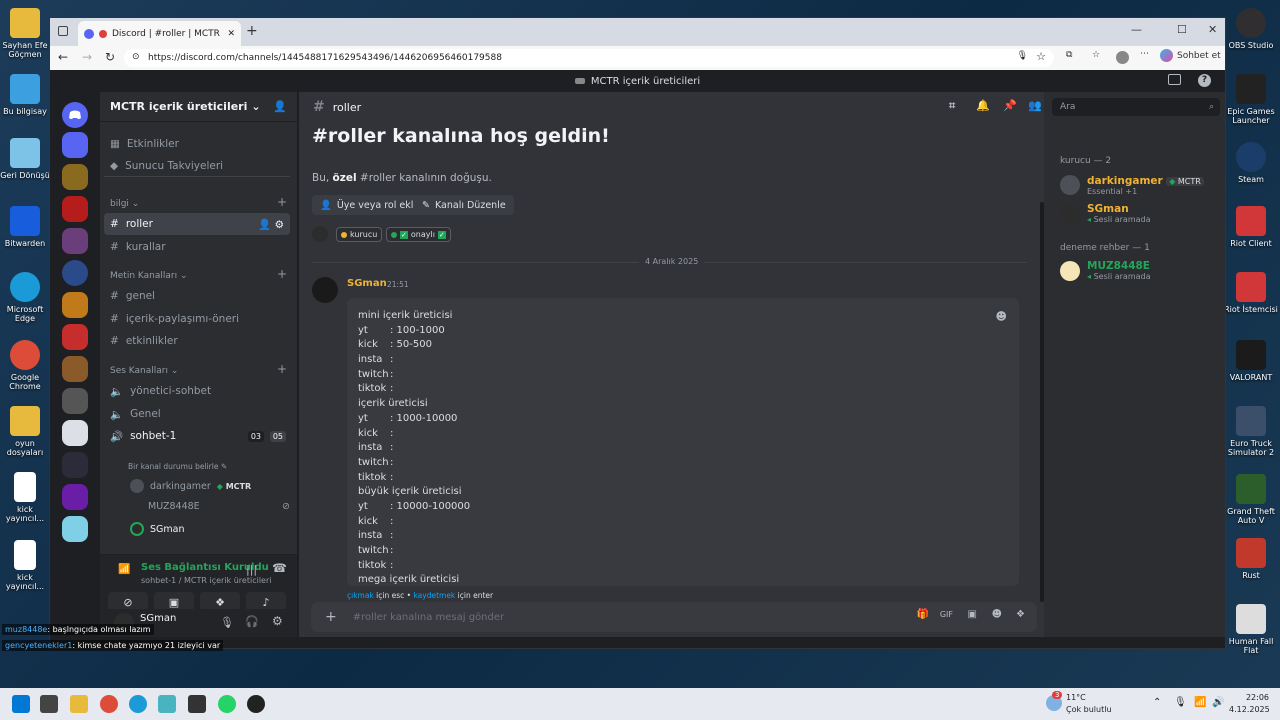 Image resolution: width=1280 pixels, height=720 pixels. What do you see at coordinates (1251, 361) in the screenshot?
I see `desktop-icon-valorant: VALORANT` at bounding box center [1251, 361].